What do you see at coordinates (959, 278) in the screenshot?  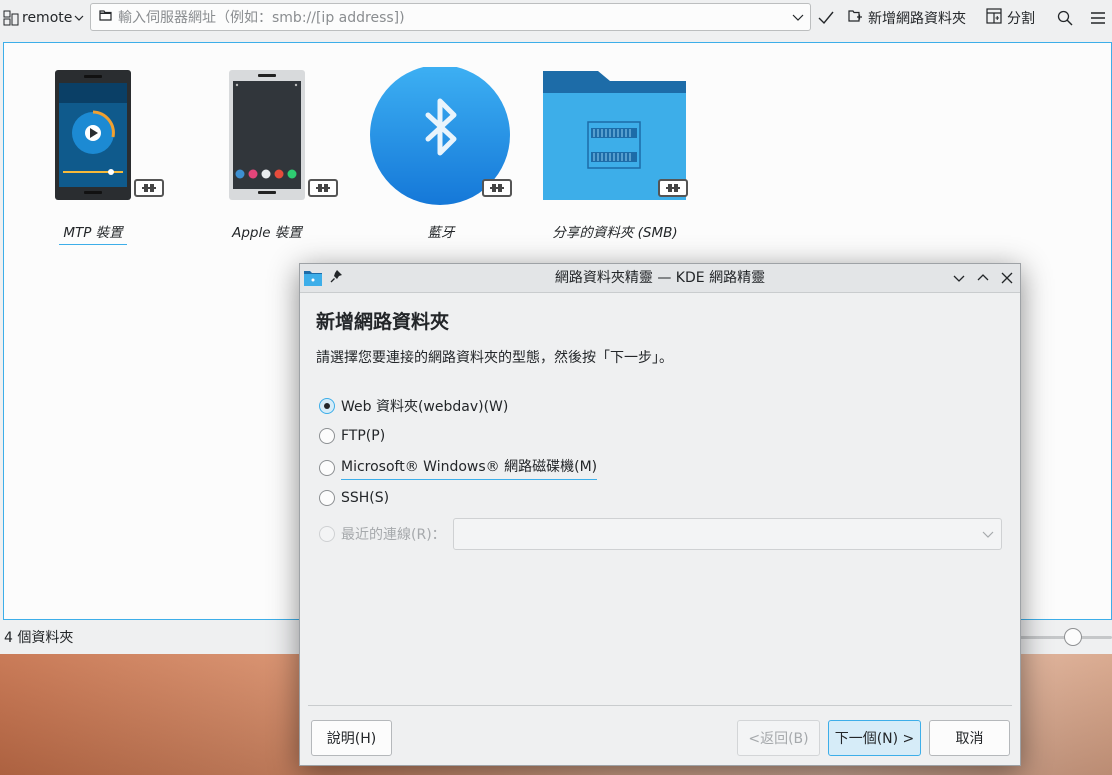 I see `minimize-icon` at bounding box center [959, 278].